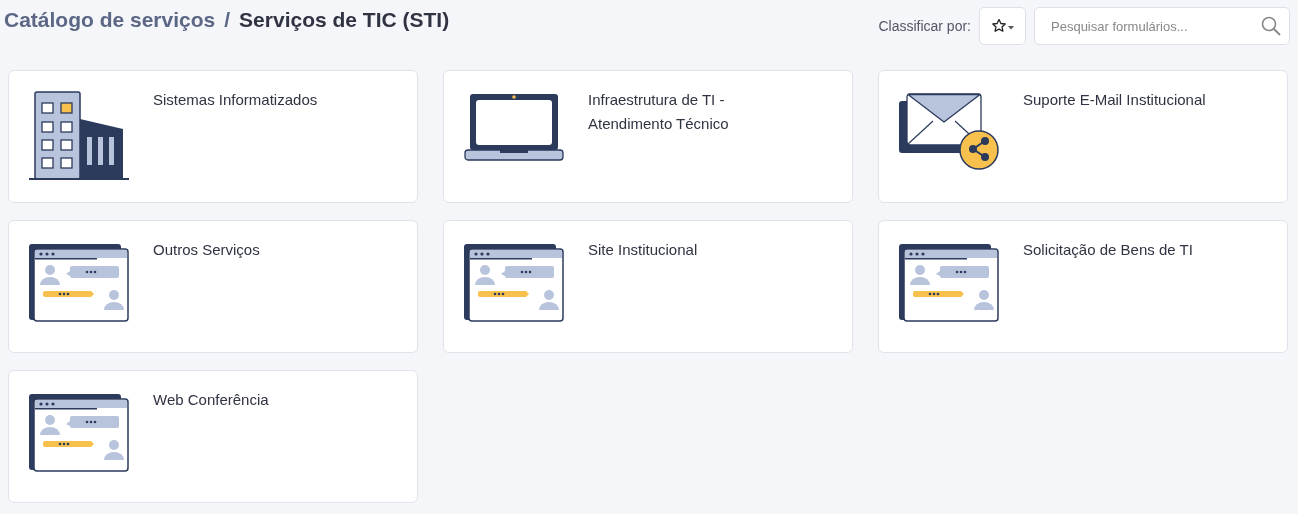 This screenshot has width=1298, height=514. I want to click on breadcrumb-link: Catálogo de serviços, so click(110, 19).